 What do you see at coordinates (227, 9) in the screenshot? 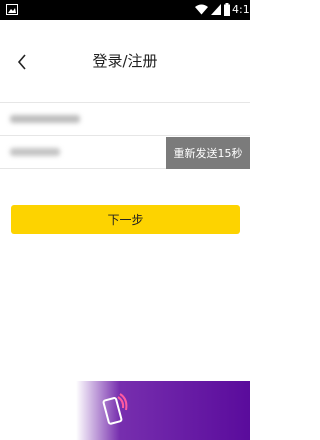
I see `battery-icon` at bounding box center [227, 9].